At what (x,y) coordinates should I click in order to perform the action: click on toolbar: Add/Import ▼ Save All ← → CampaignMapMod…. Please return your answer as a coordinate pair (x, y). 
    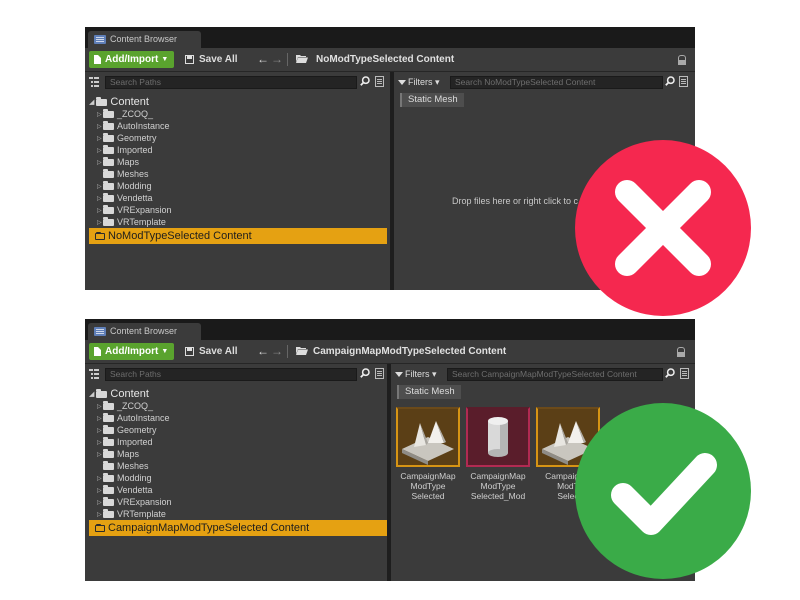
    Looking at the image, I should click on (390, 352).